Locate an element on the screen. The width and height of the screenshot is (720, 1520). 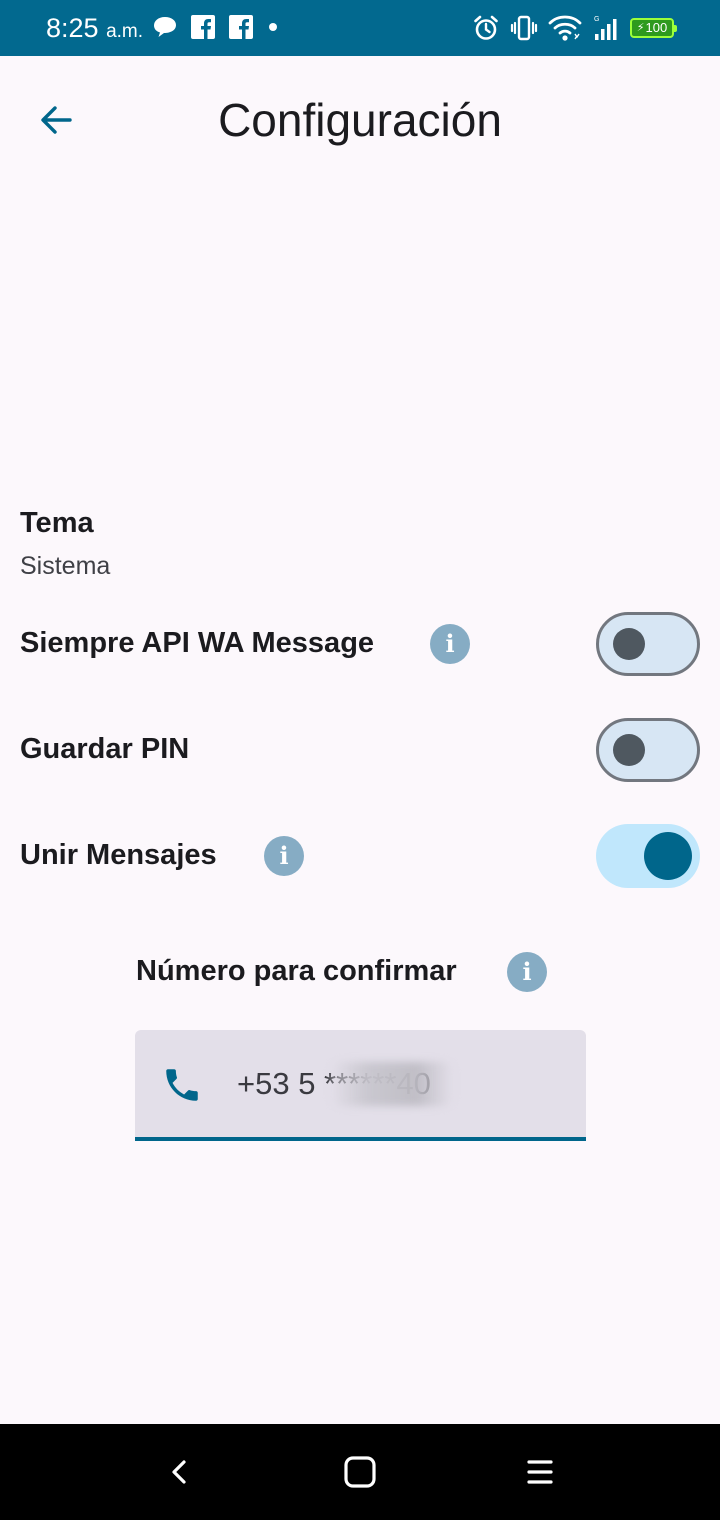
nav-home-button is located at coordinates (360, 1472).